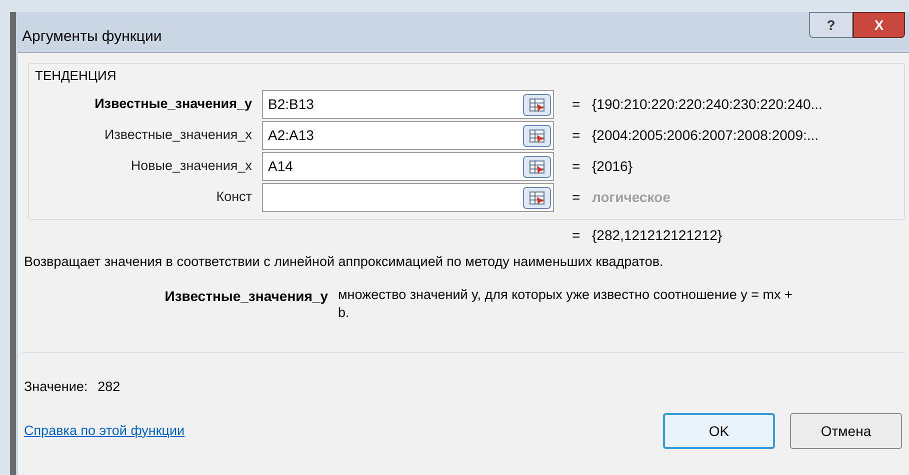  What do you see at coordinates (631, 197) in the screenshot?
I see `argument-result: логическое` at bounding box center [631, 197].